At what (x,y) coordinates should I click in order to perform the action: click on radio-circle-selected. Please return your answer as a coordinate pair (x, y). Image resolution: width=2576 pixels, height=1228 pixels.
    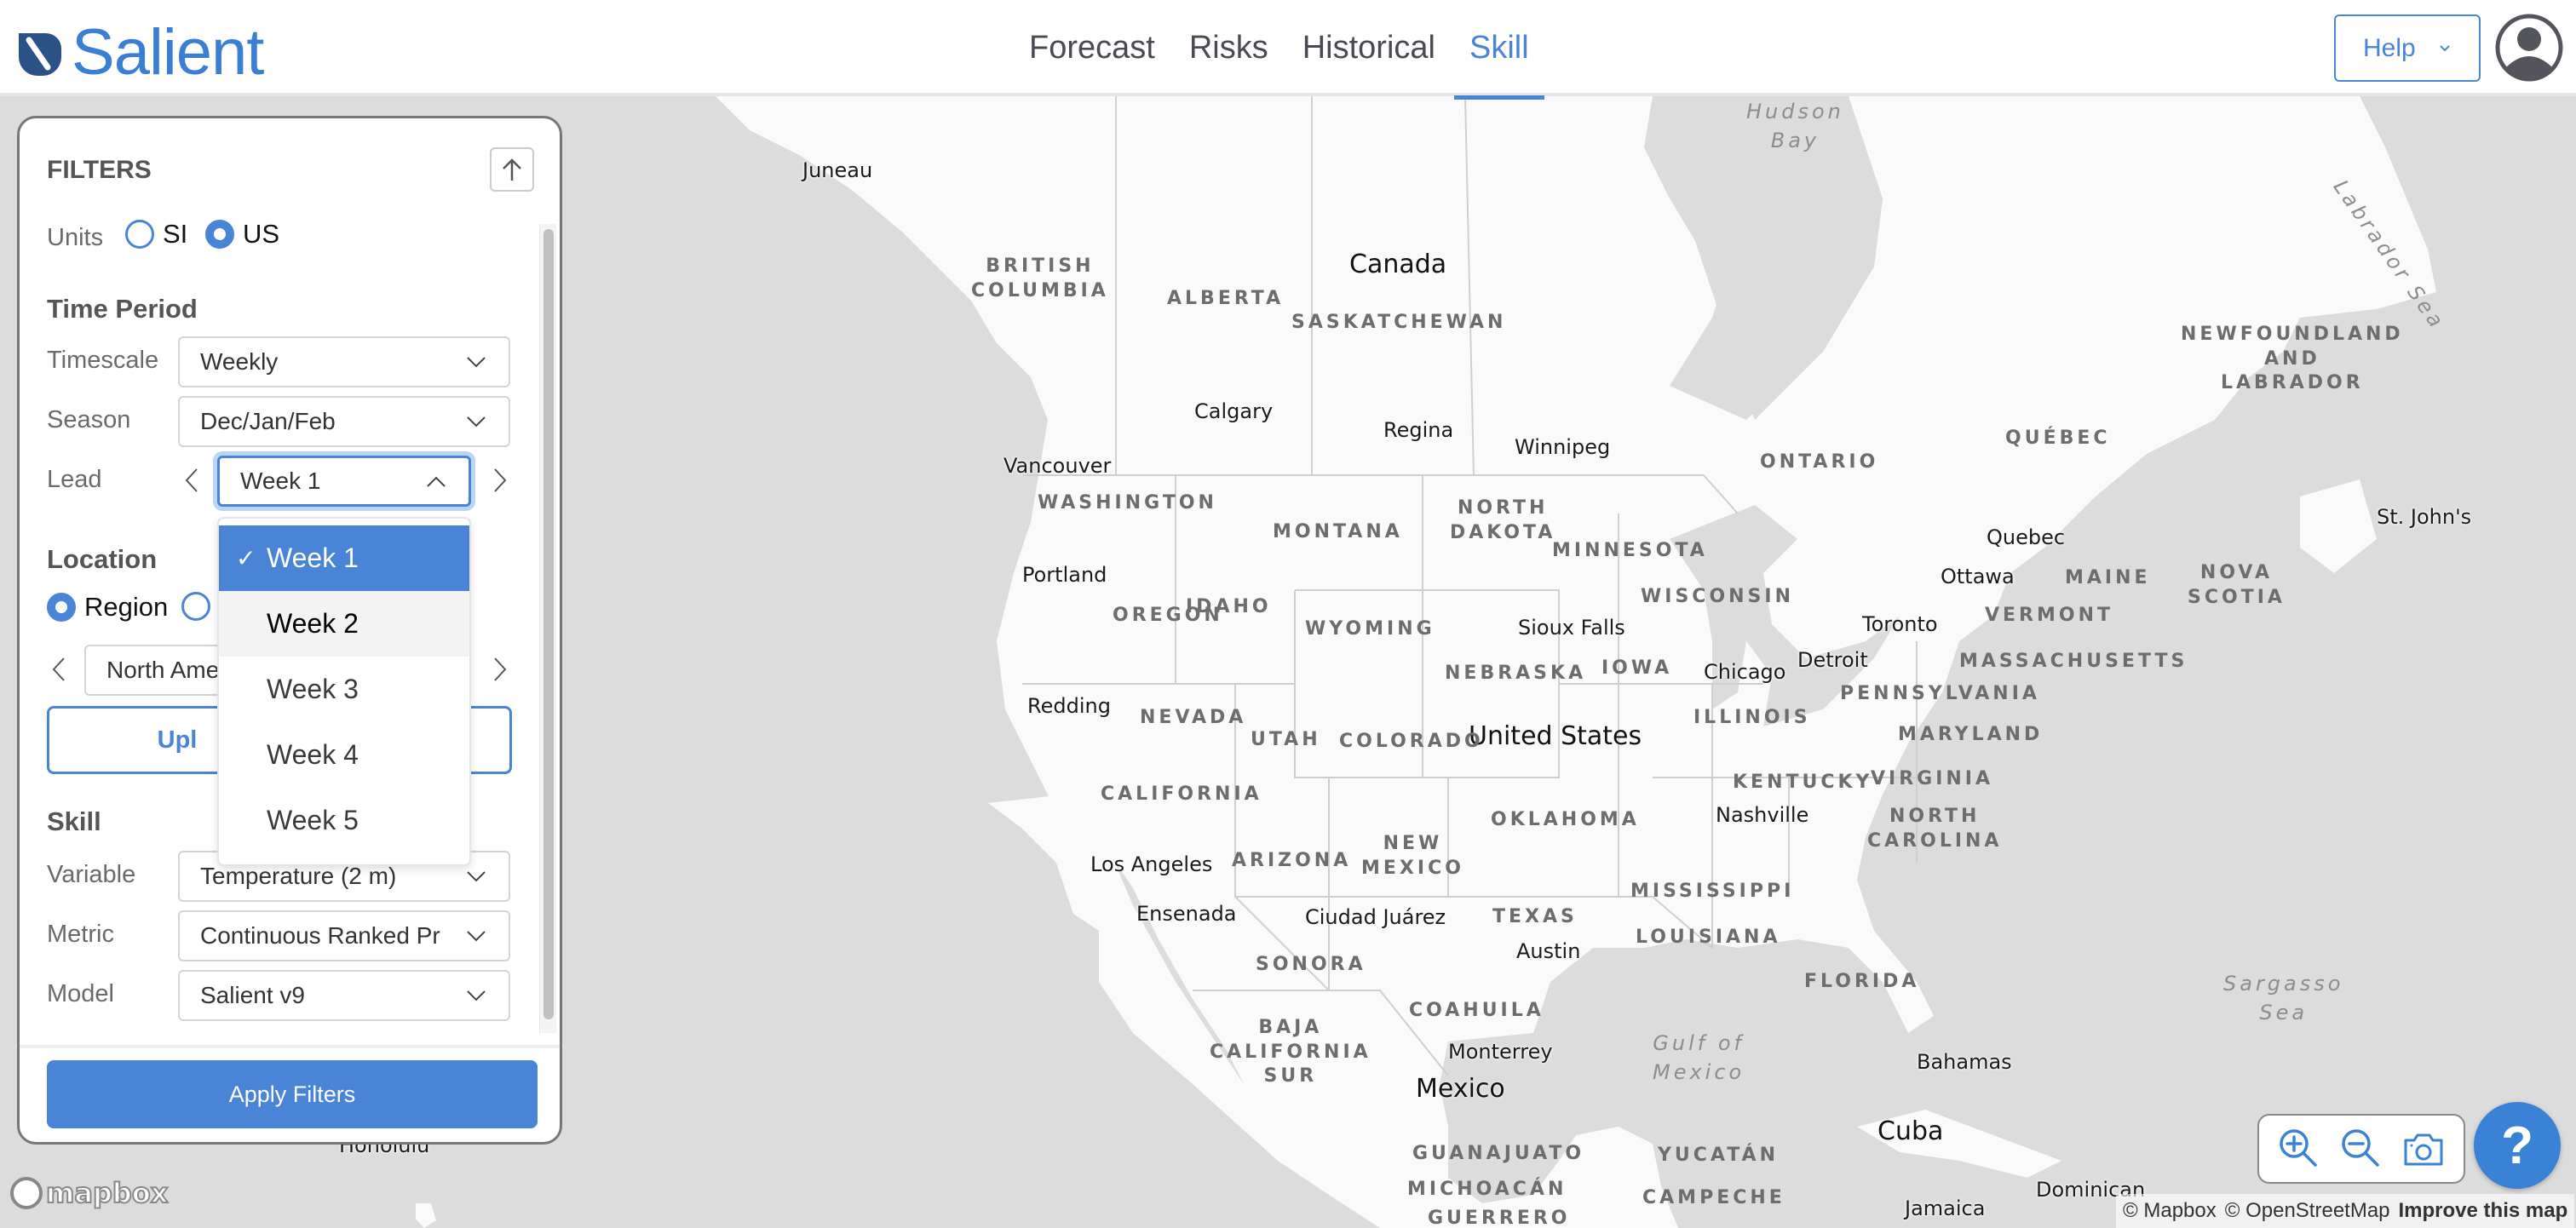
    Looking at the image, I should click on (220, 234).